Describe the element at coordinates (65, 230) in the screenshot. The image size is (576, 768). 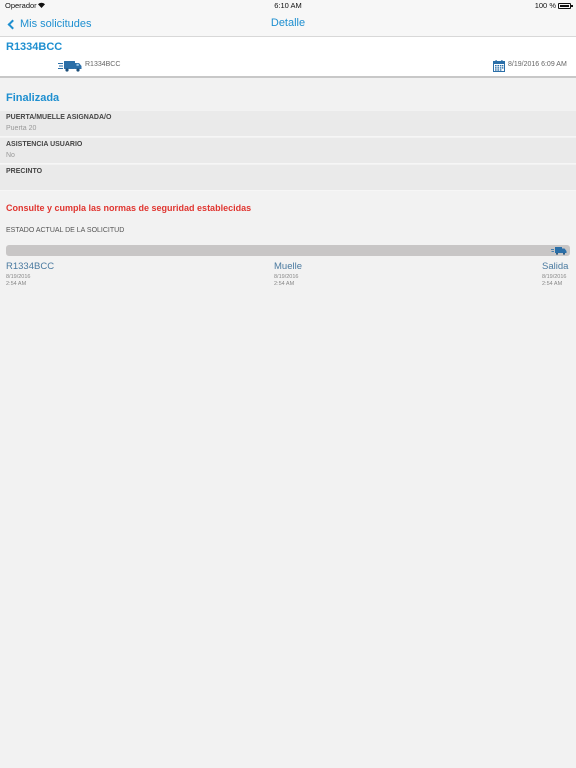
I see `progress-title: ESTADO ACTUAL DE LA SOLICITUD` at that location.